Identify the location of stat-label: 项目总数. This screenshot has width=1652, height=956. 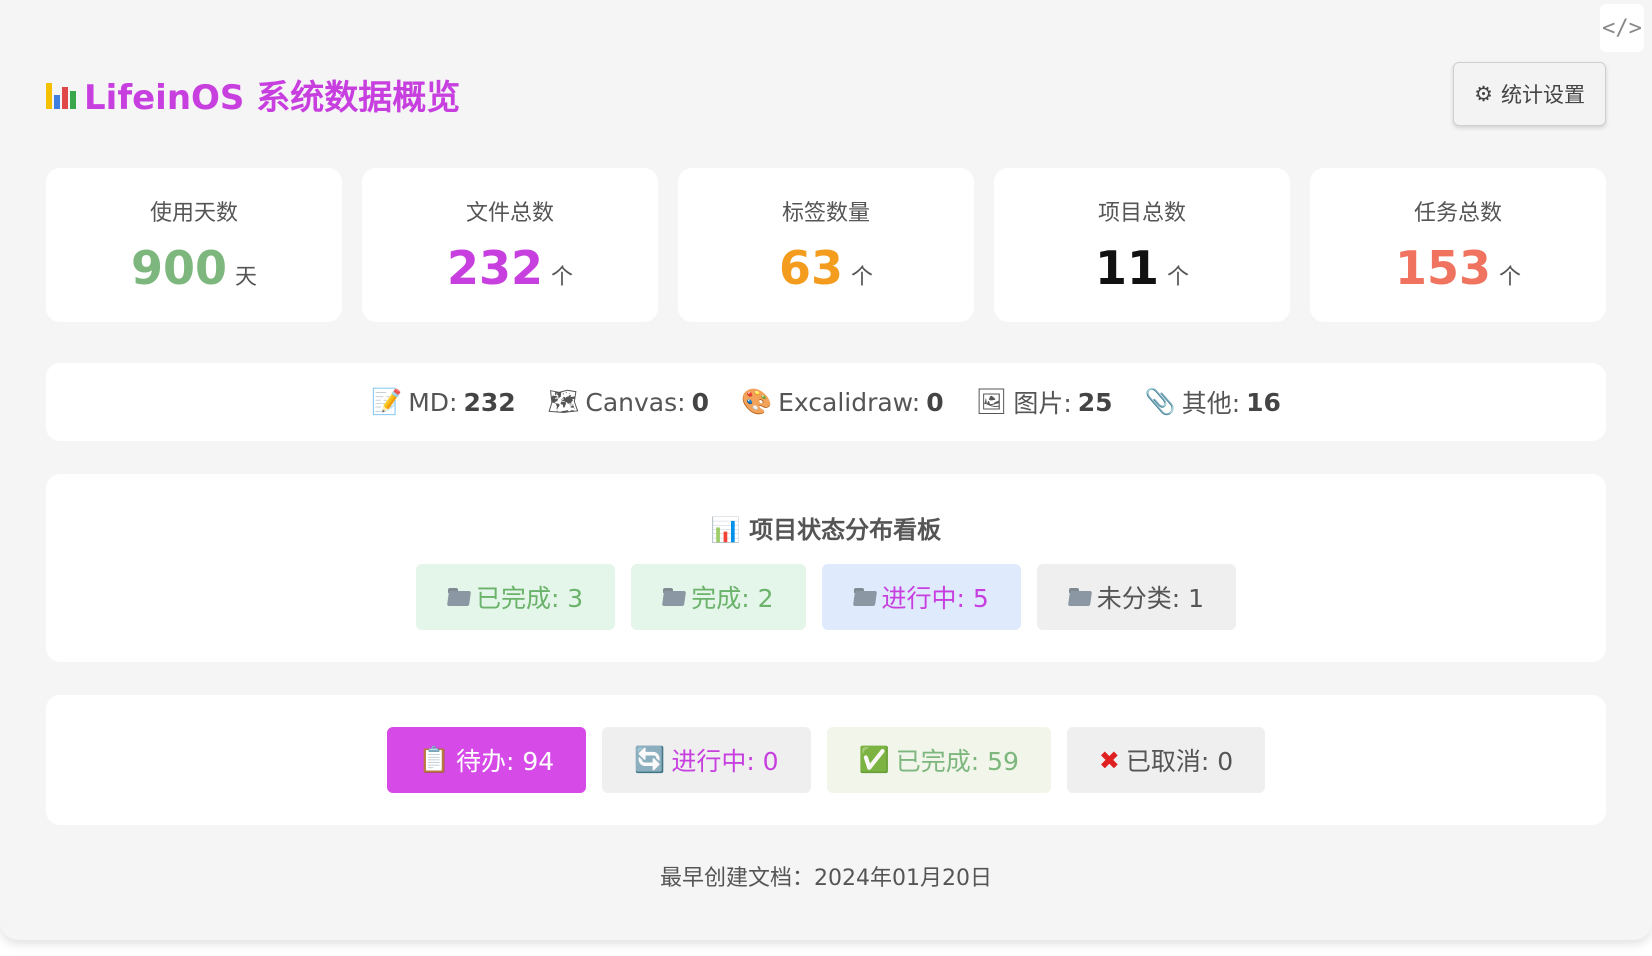
(1141, 213).